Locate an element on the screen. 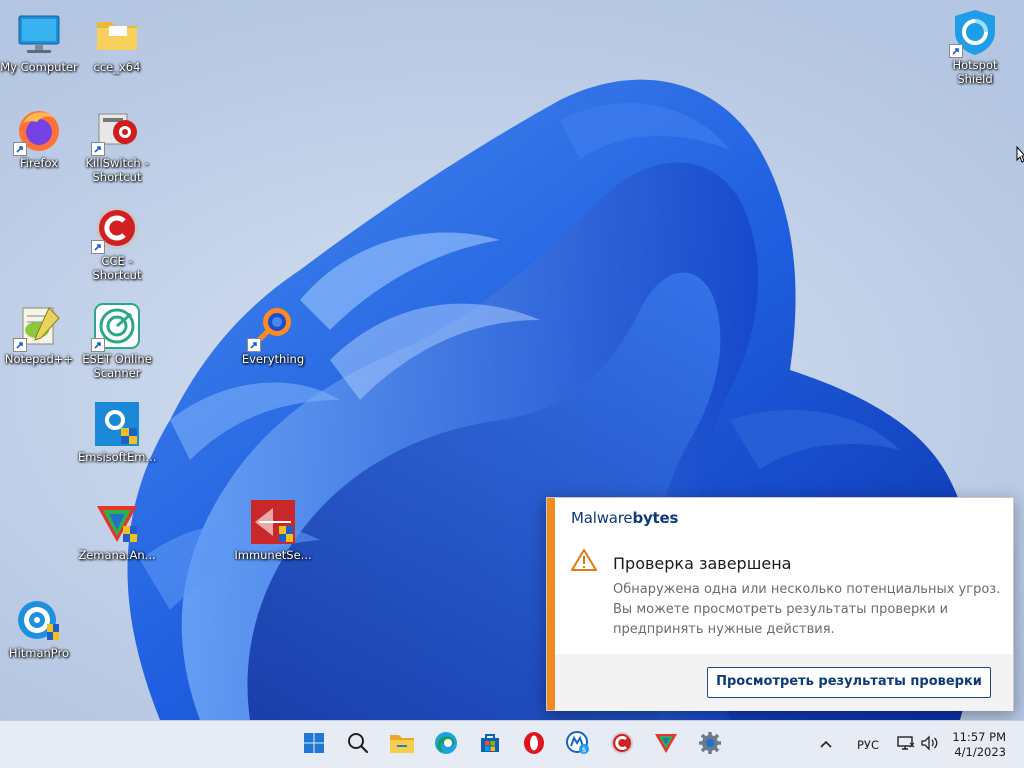 The height and width of the screenshot is (768, 1024). desktop-icon-label: HitmanPro is located at coordinates (39, 653).